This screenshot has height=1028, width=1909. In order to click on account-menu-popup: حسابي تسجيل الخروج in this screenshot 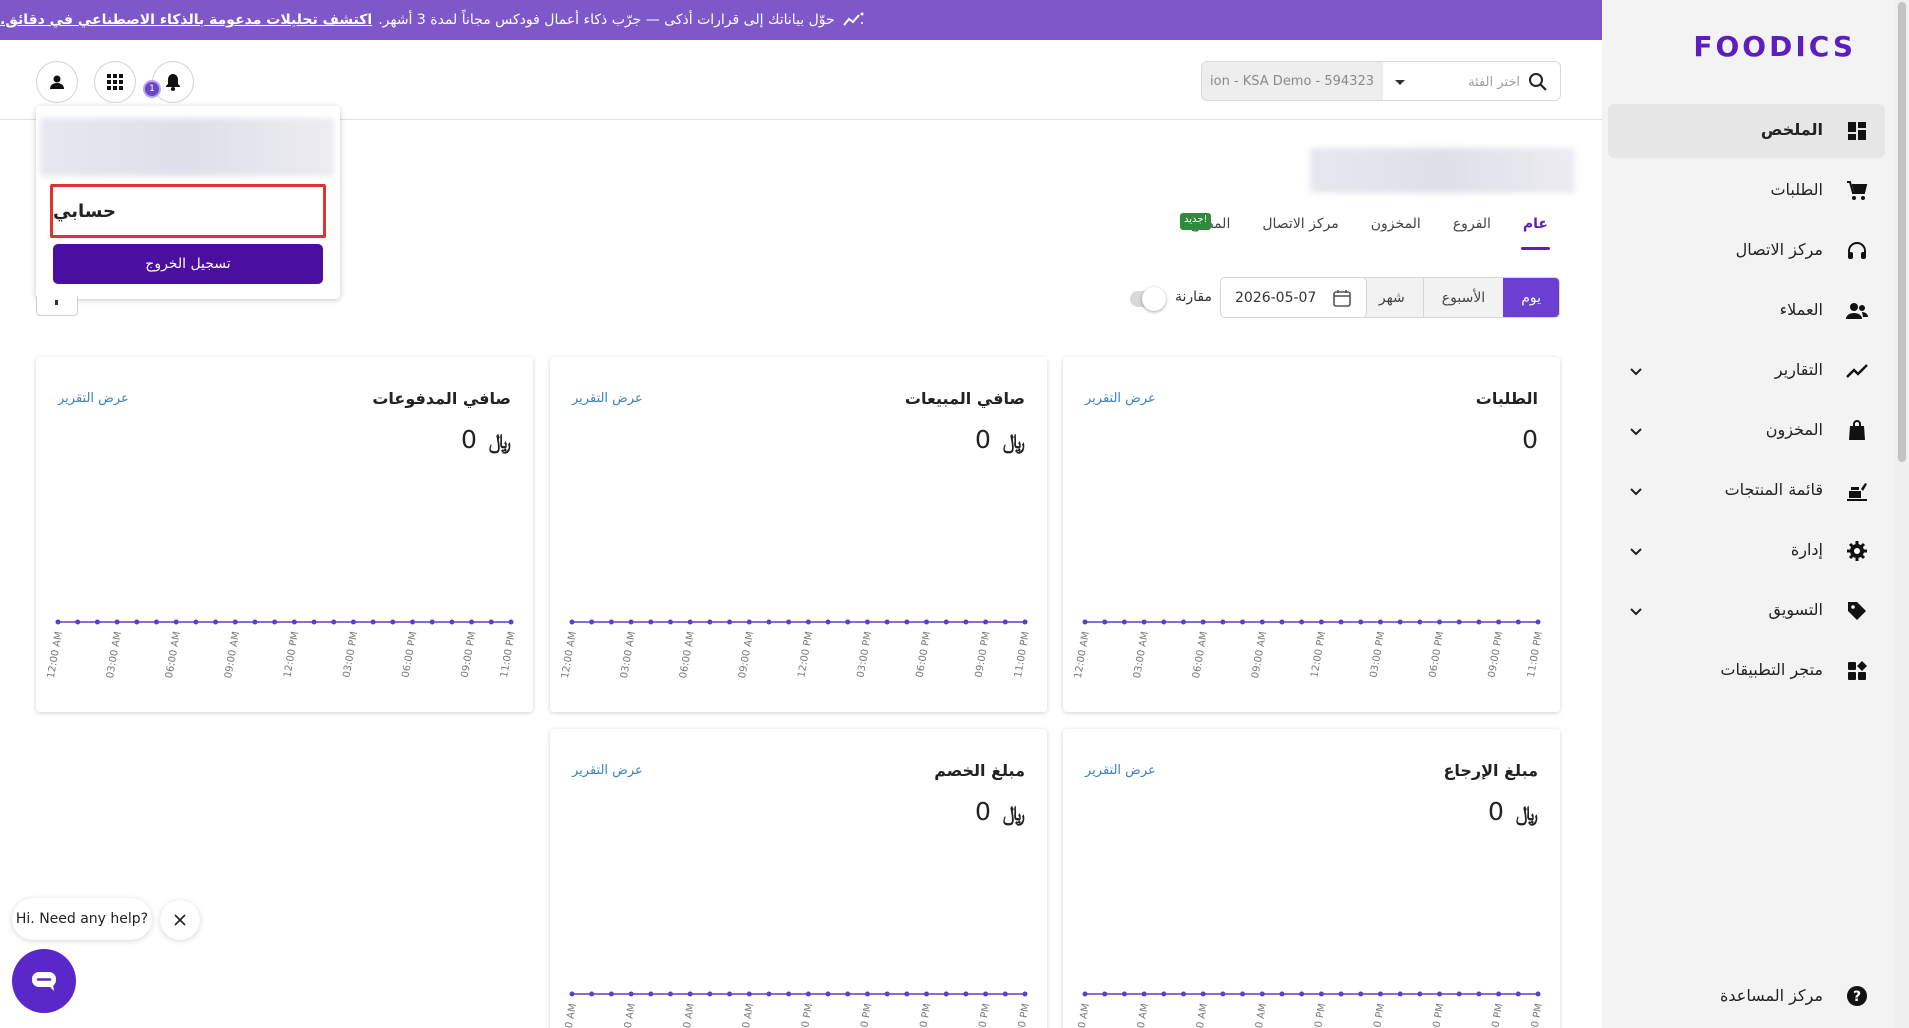, I will do `click(188, 202)`.